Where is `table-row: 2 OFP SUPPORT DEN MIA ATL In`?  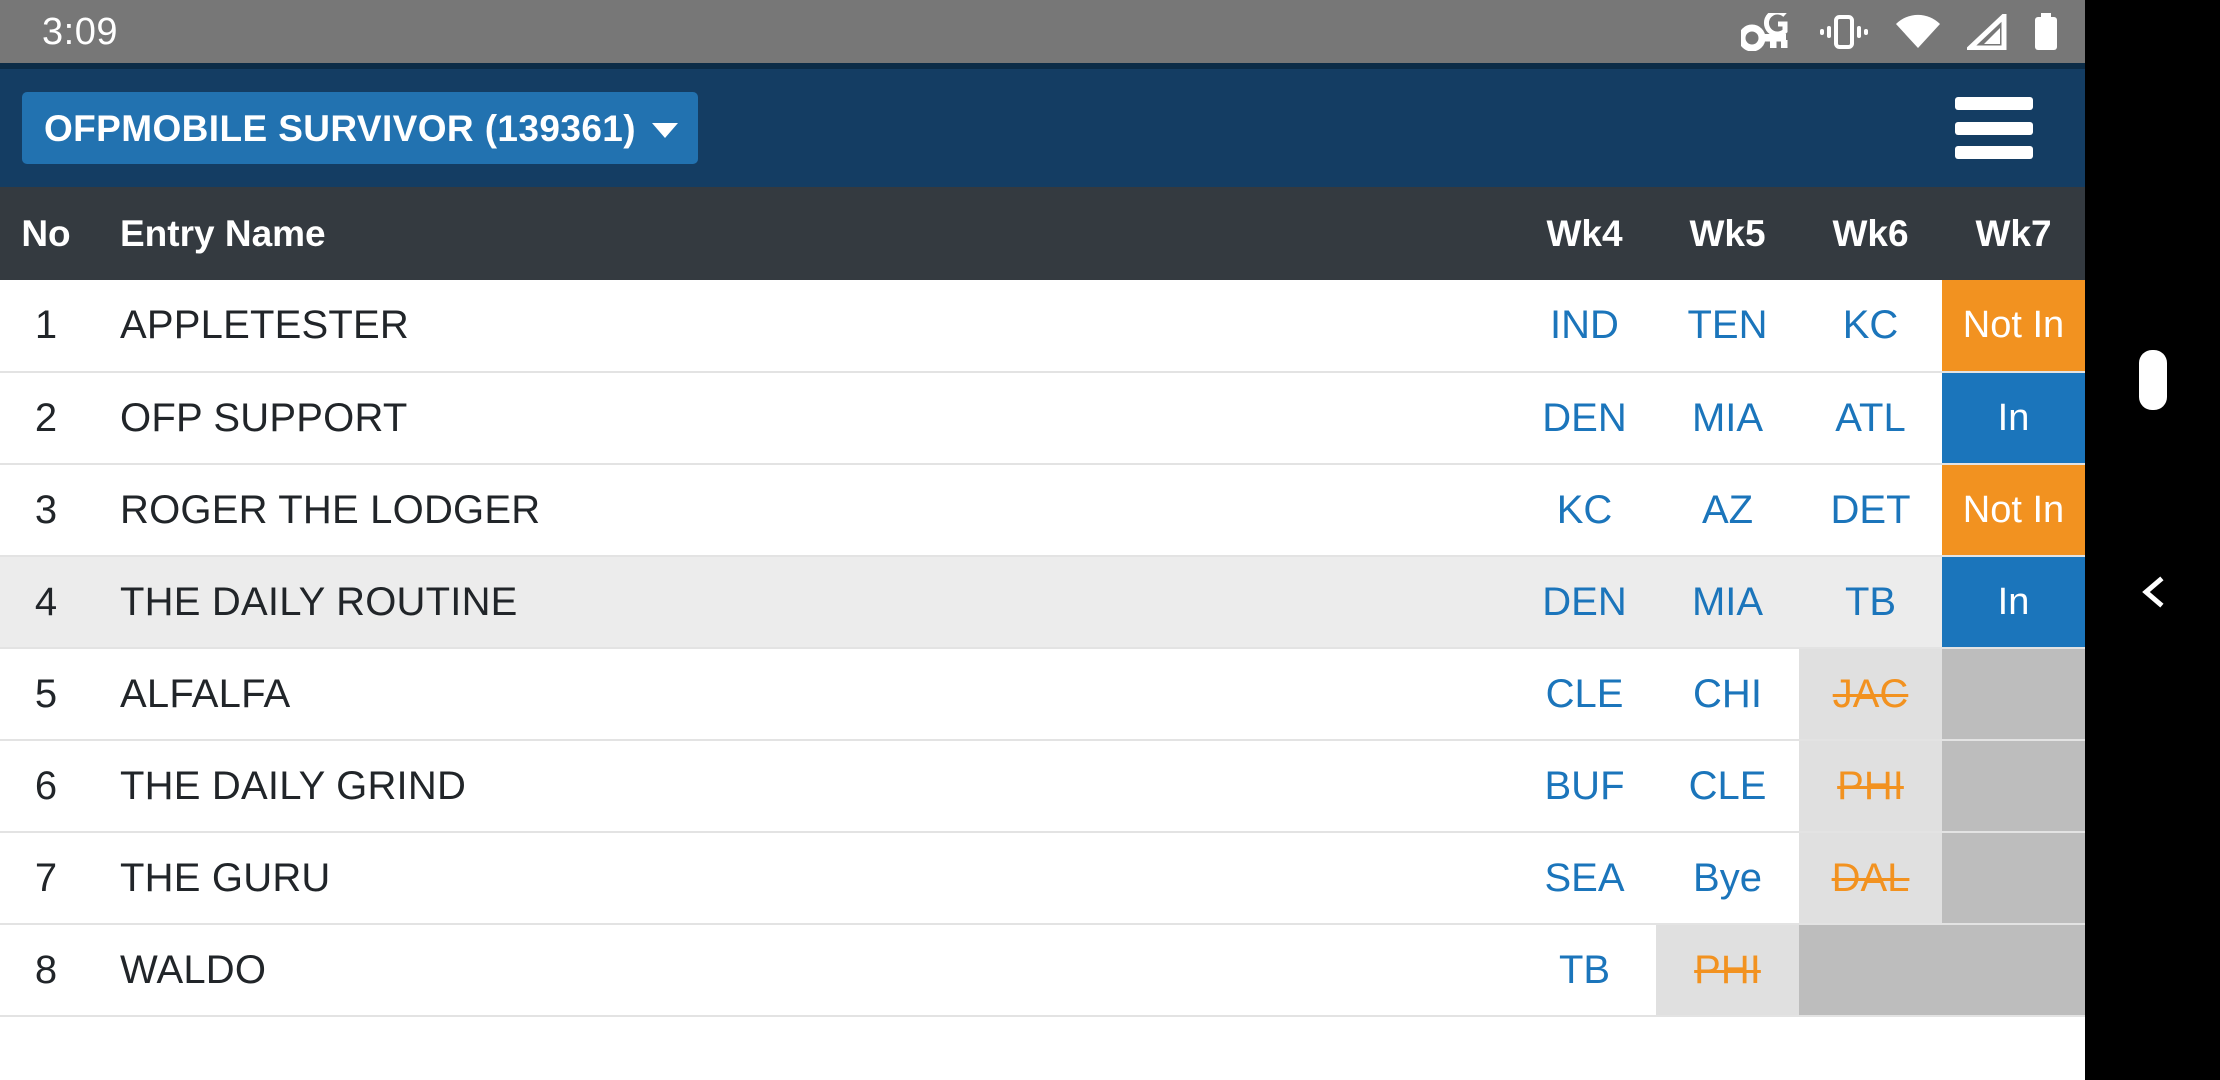
table-row: 2 OFP SUPPORT DEN MIA ATL In is located at coordinates (1042, 418).